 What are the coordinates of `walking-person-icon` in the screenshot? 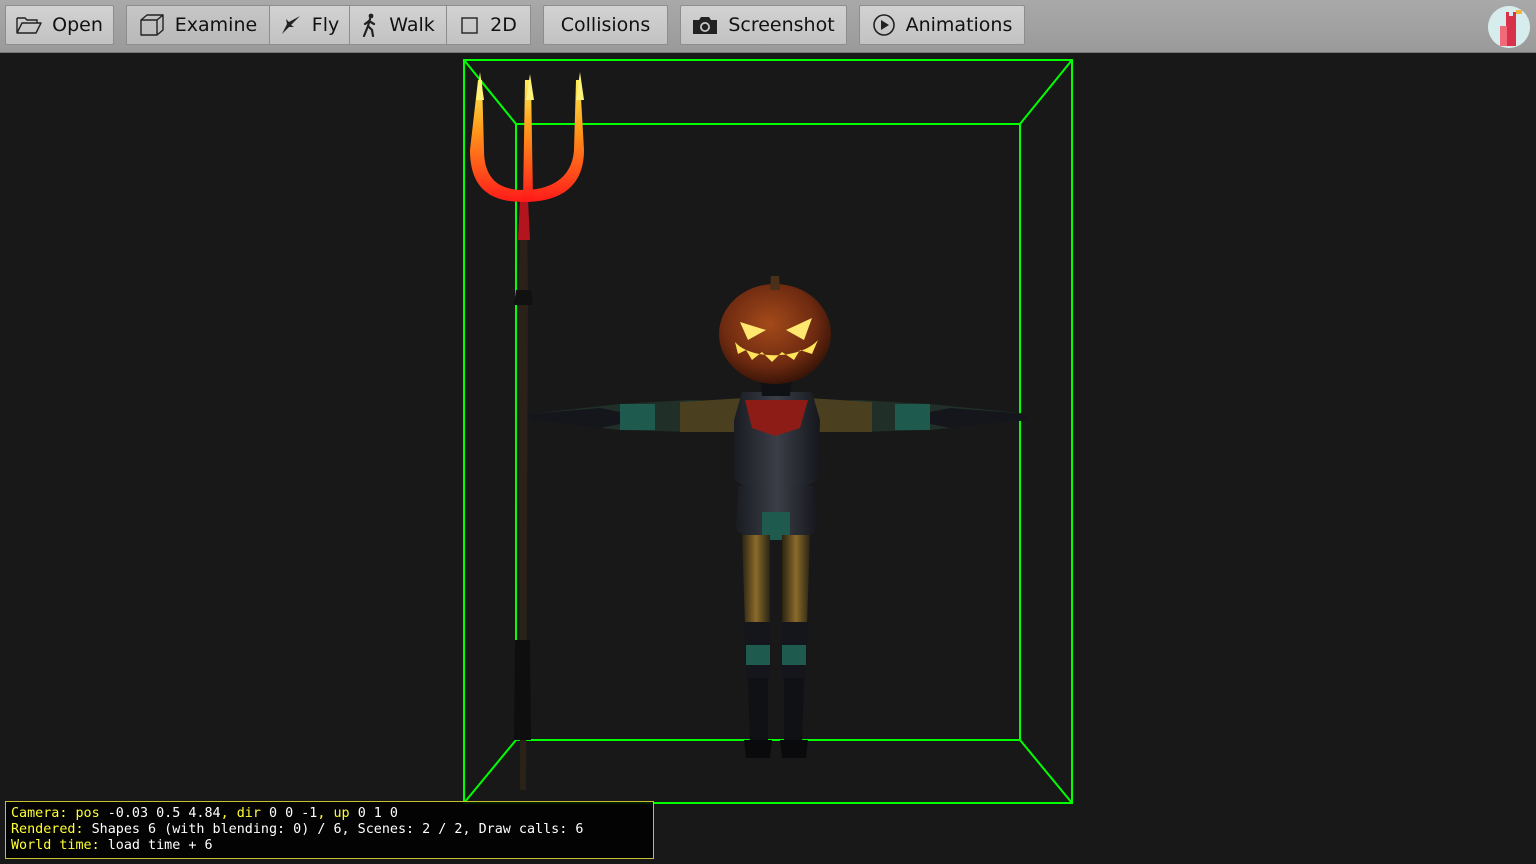 It's located at (370, 25).